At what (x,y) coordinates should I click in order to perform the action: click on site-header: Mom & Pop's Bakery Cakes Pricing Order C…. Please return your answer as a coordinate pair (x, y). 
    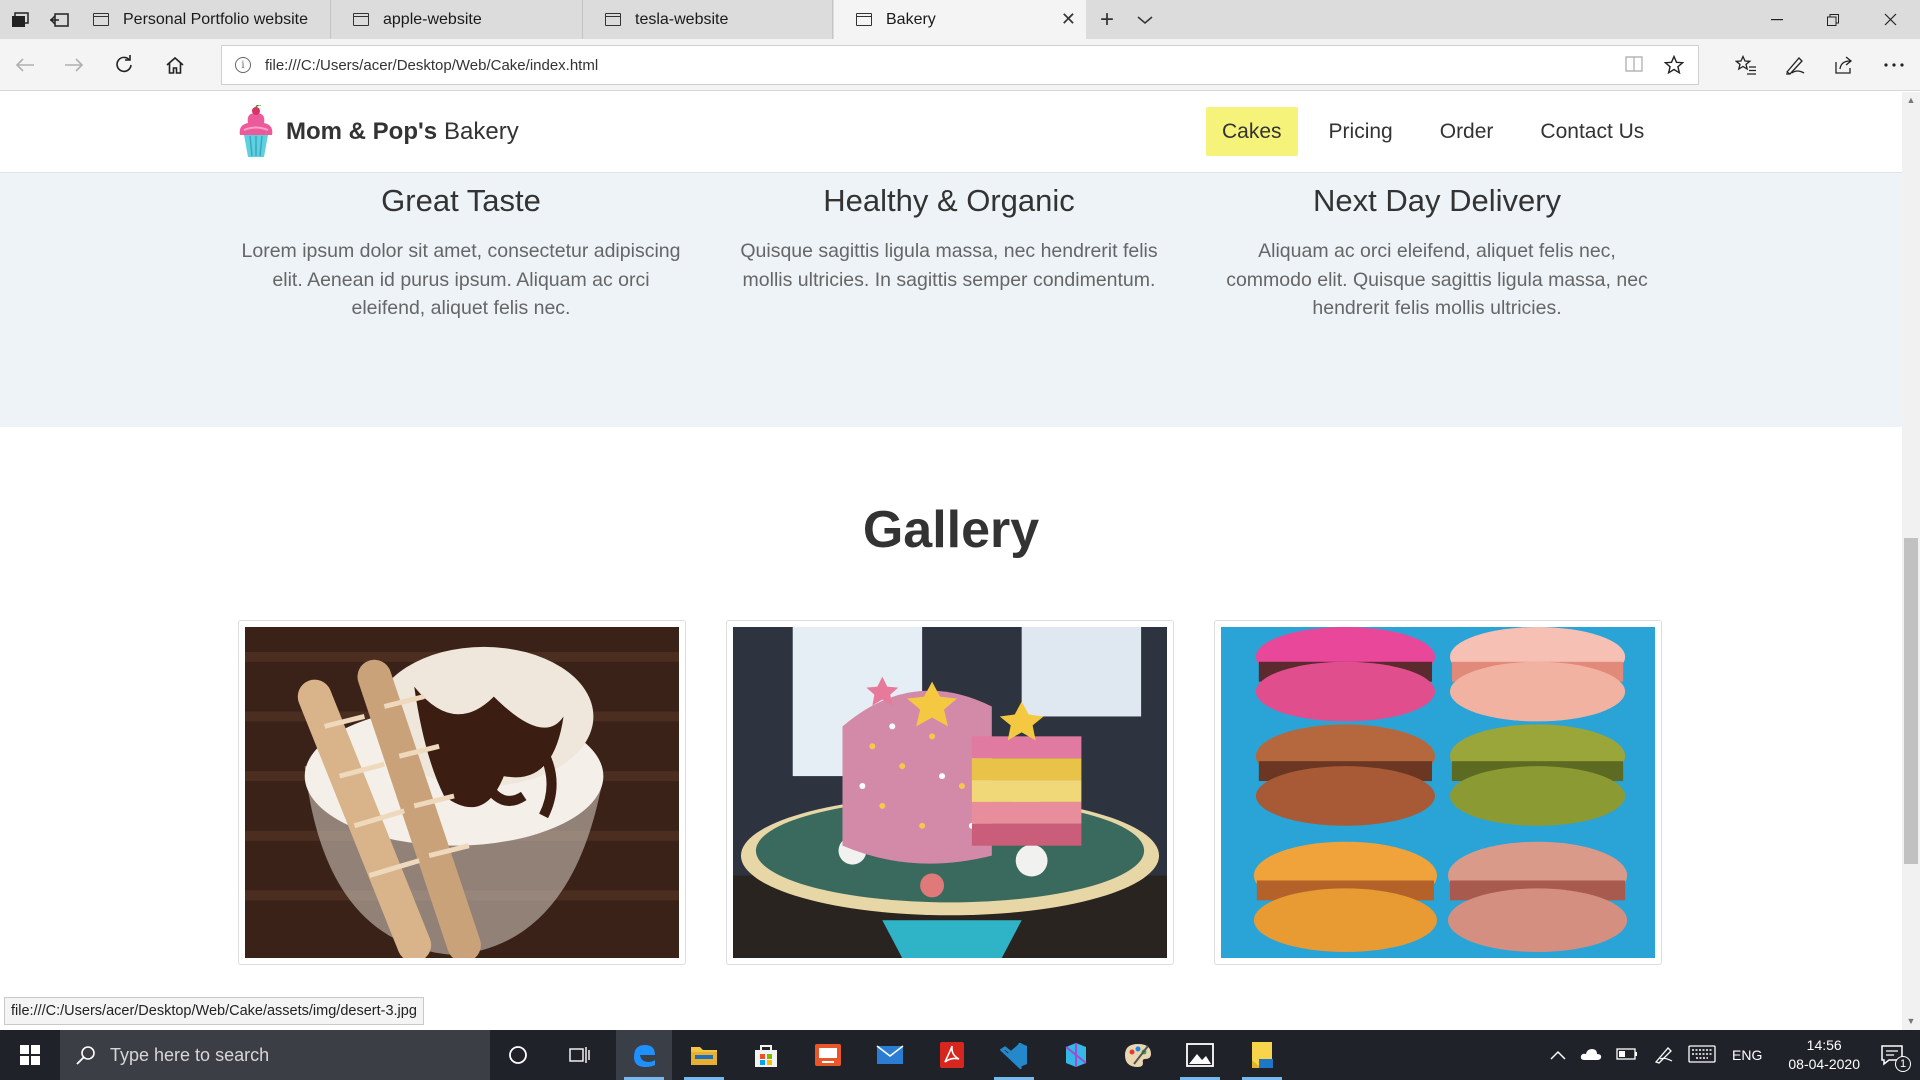
    Looking at the image, I should click on (951, 132).